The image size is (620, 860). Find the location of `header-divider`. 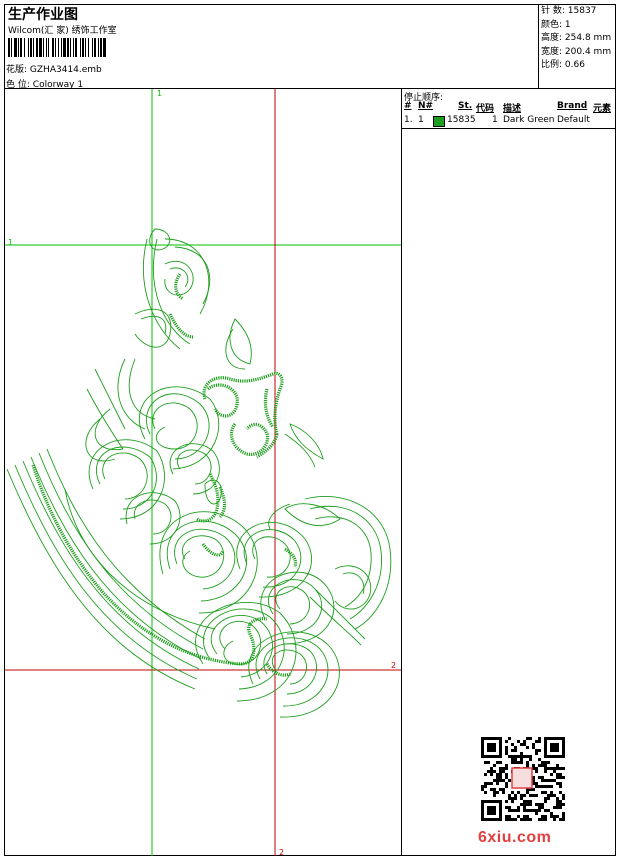

header-divider is located at coordinates (538, 46).